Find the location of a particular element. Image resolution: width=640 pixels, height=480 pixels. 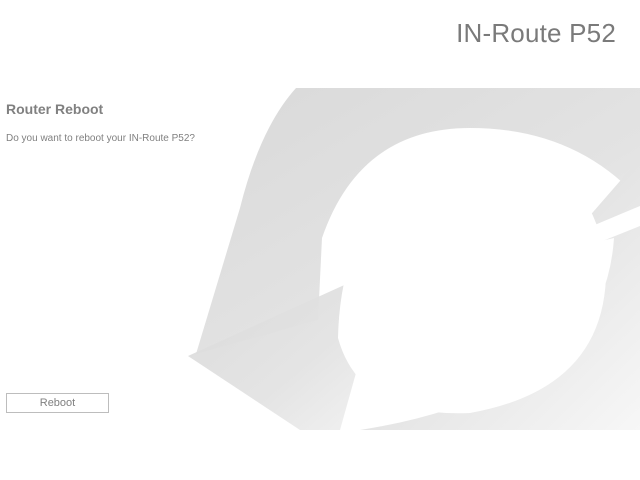

product-title: IN-Route P52 is located at coordinates (536, 33).